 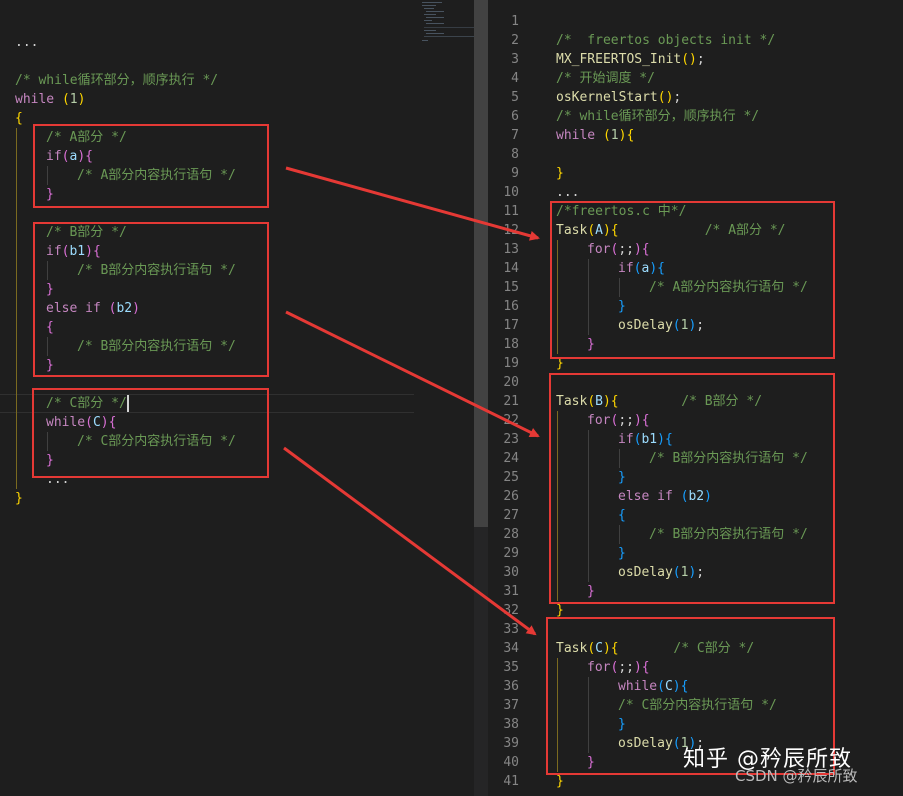 I want to click on line-number: 30, so click(x=511, y=572).